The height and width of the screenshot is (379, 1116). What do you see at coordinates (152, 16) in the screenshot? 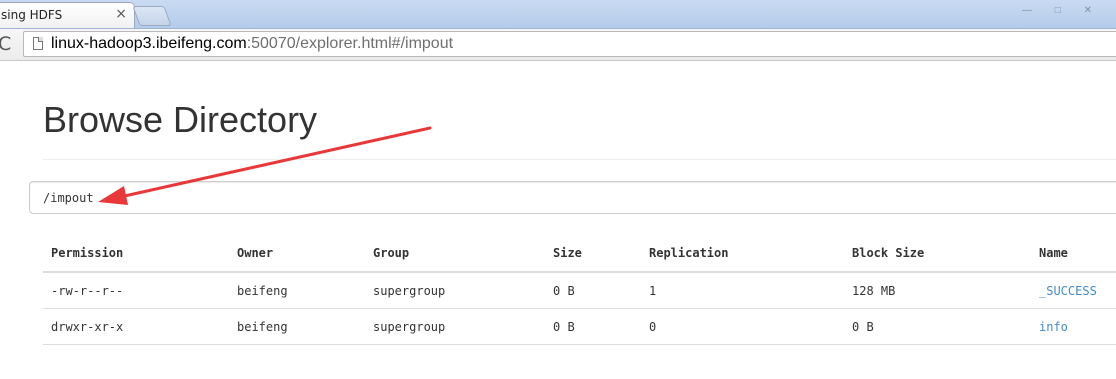
I see `new-tab-button` at bounding box center [152, 16].